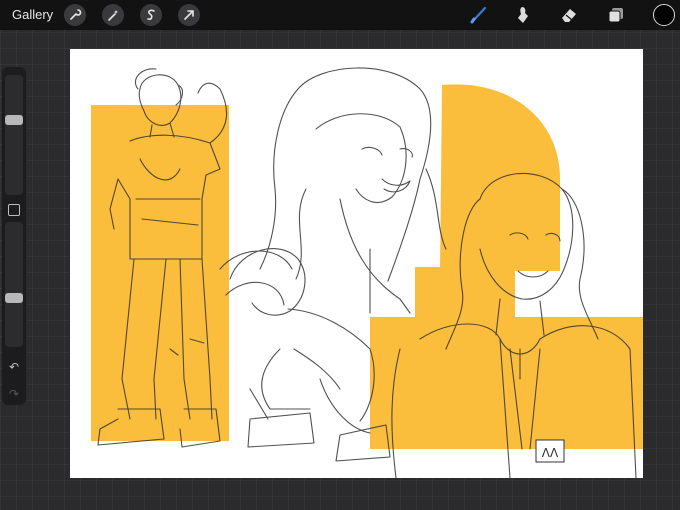 This screenshot has width=680, height=510. I want to click on left-sidebar: ↶ ↷, so click(14, 236).